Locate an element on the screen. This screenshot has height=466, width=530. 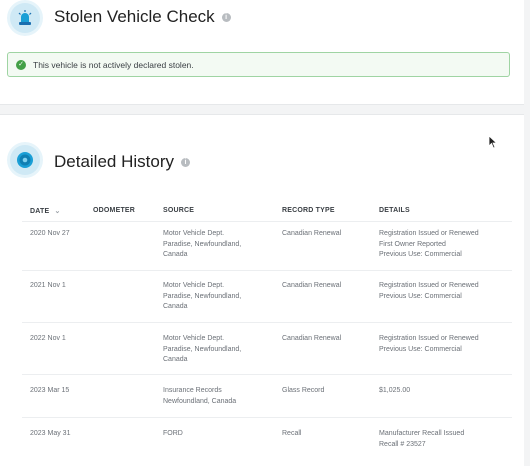
stolen-check-title: Stolen Vehicle Check i is located at coordinates (142, 17).